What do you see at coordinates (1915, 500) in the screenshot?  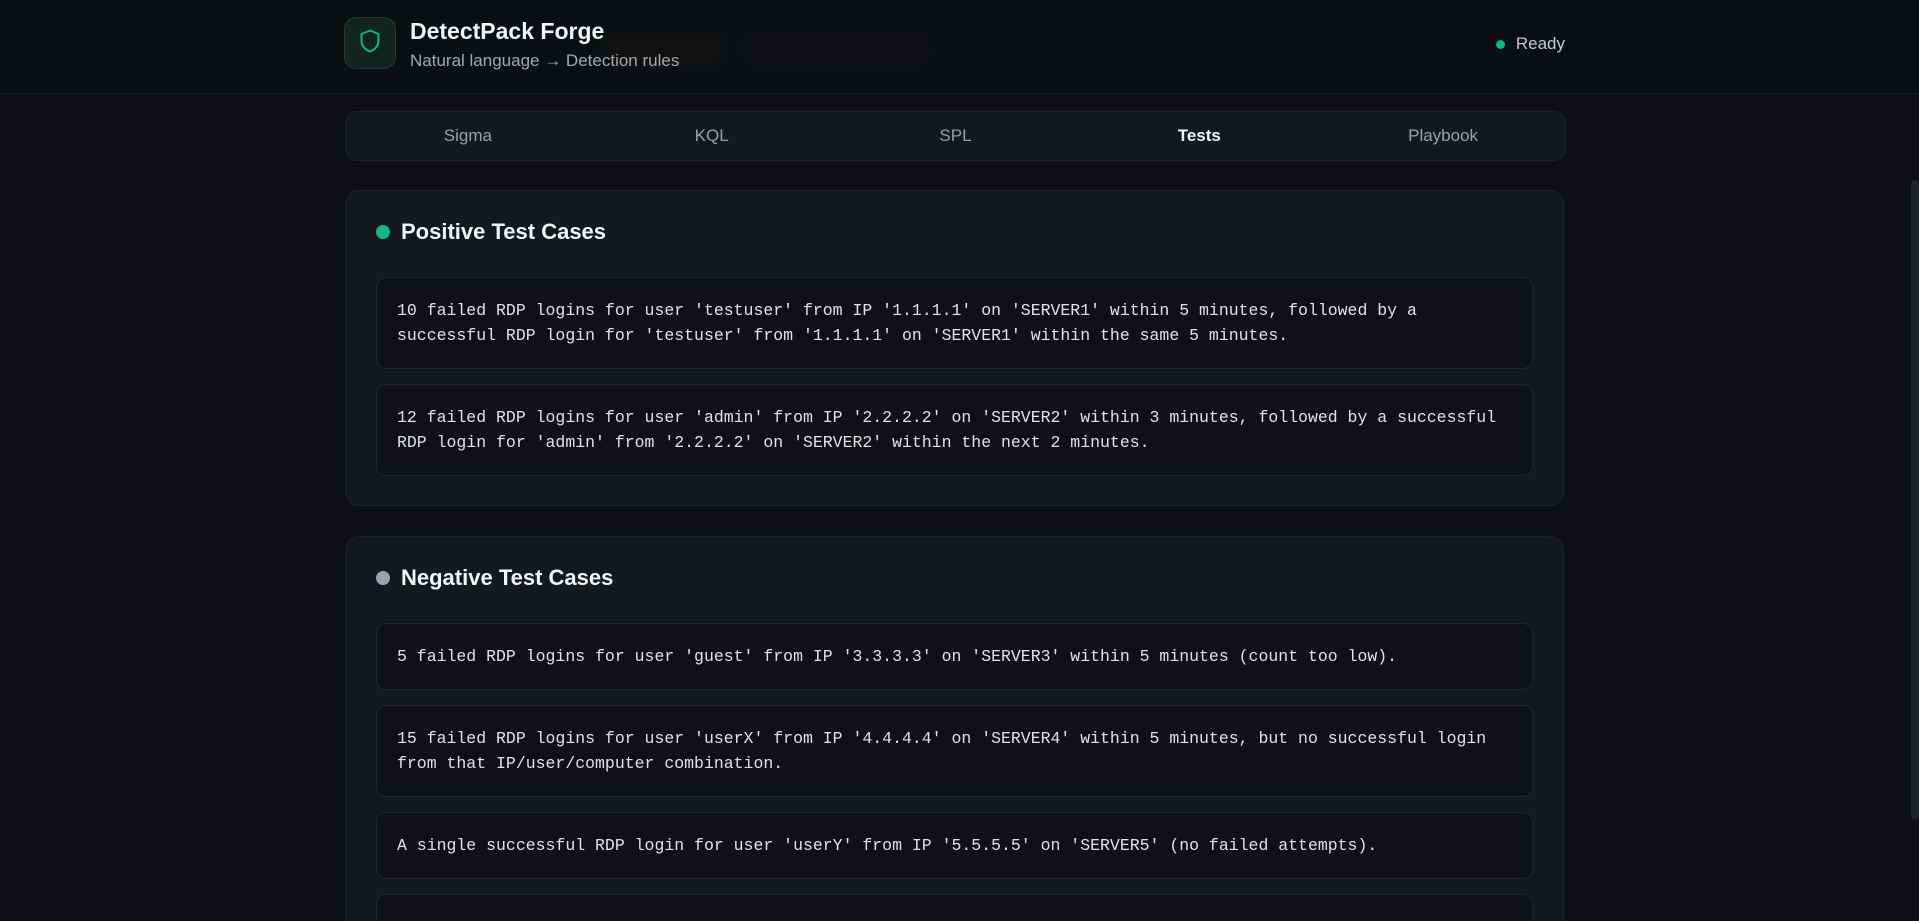 I see `page-scrollbar` at bounding box center [1915, 500].